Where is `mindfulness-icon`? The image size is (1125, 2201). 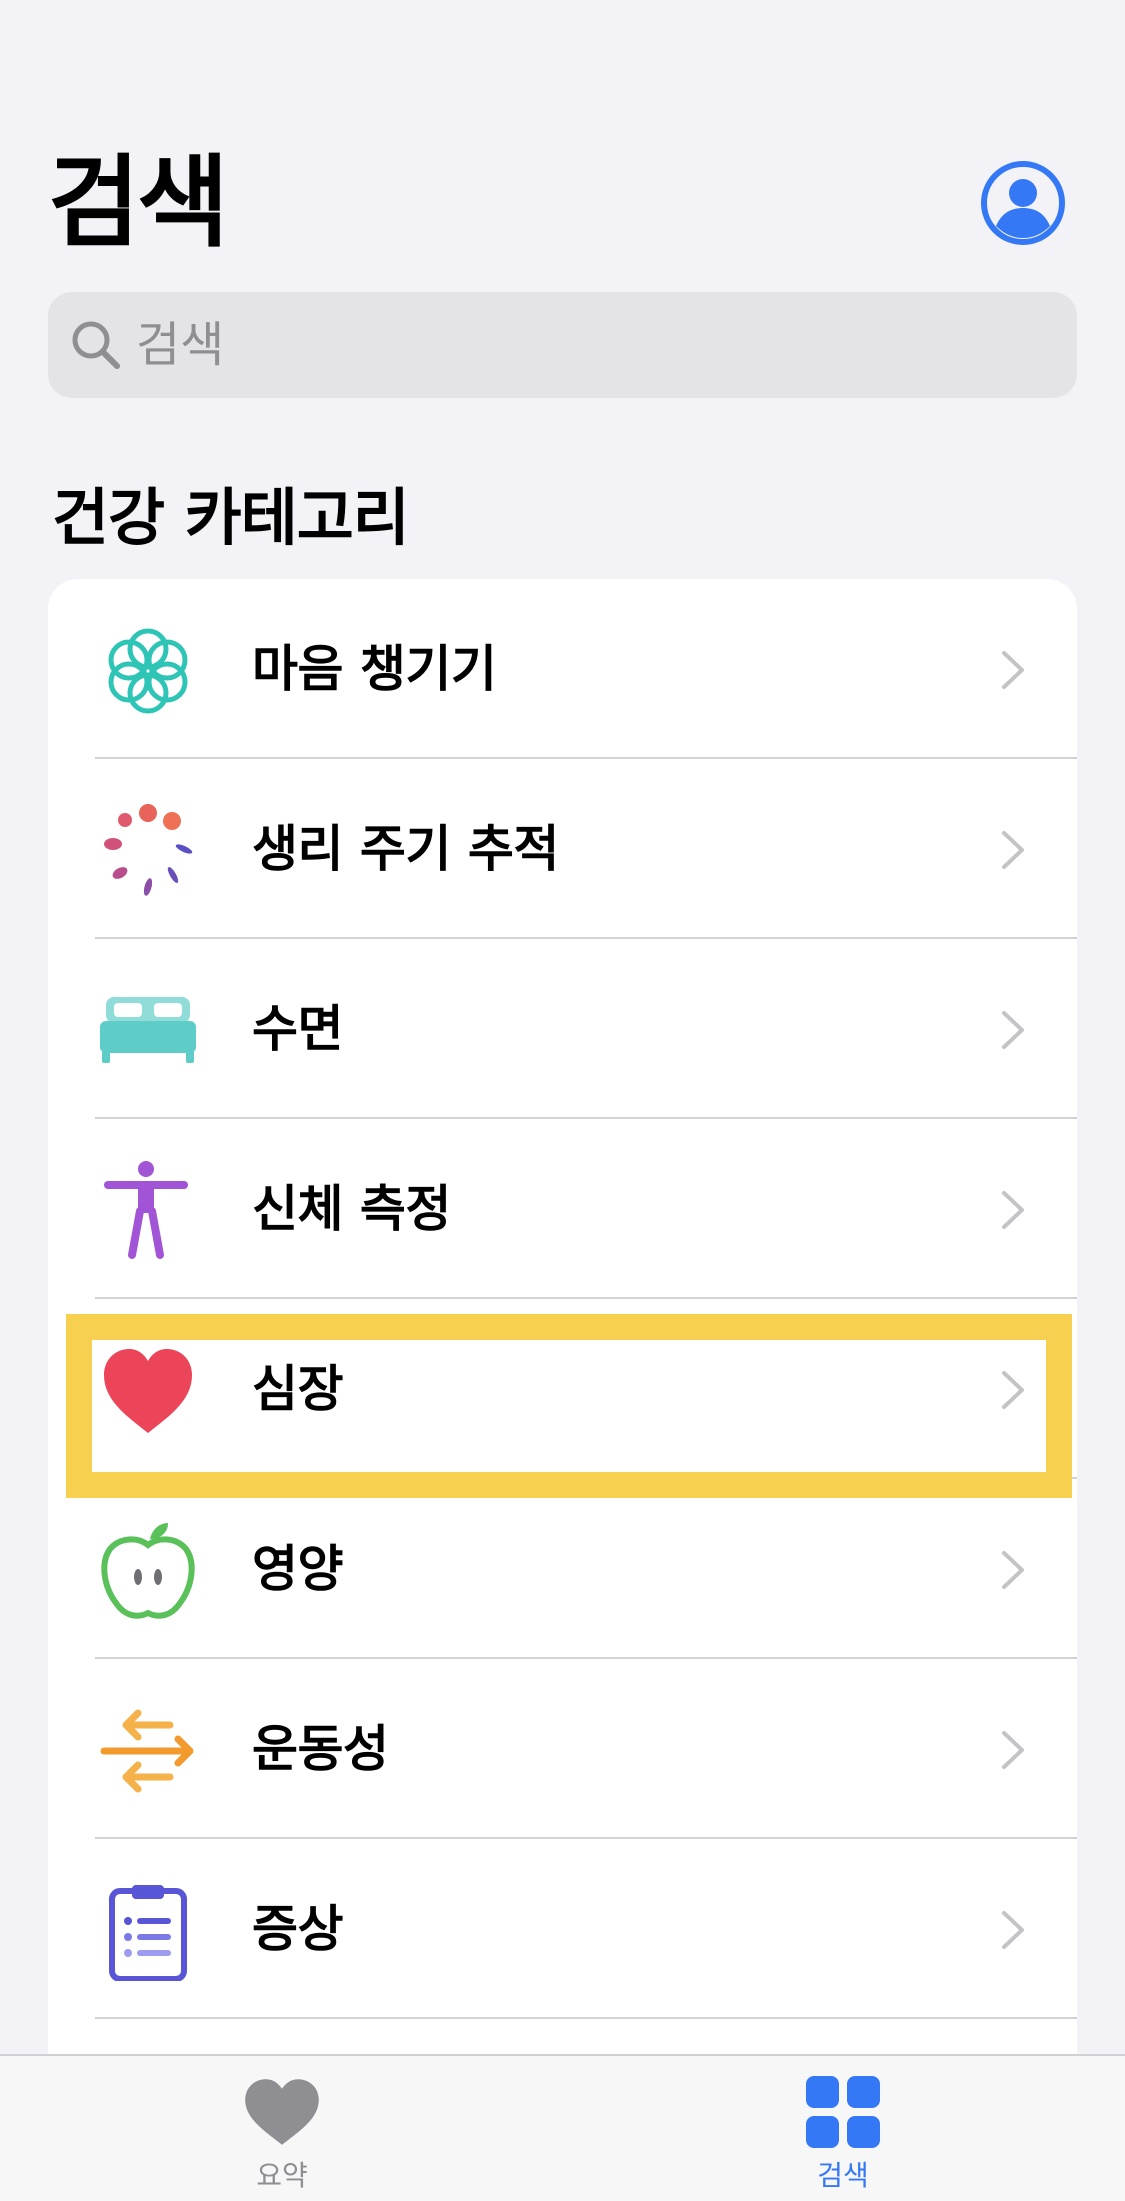
mindfulness-icon is located at coordinates (148, 671).